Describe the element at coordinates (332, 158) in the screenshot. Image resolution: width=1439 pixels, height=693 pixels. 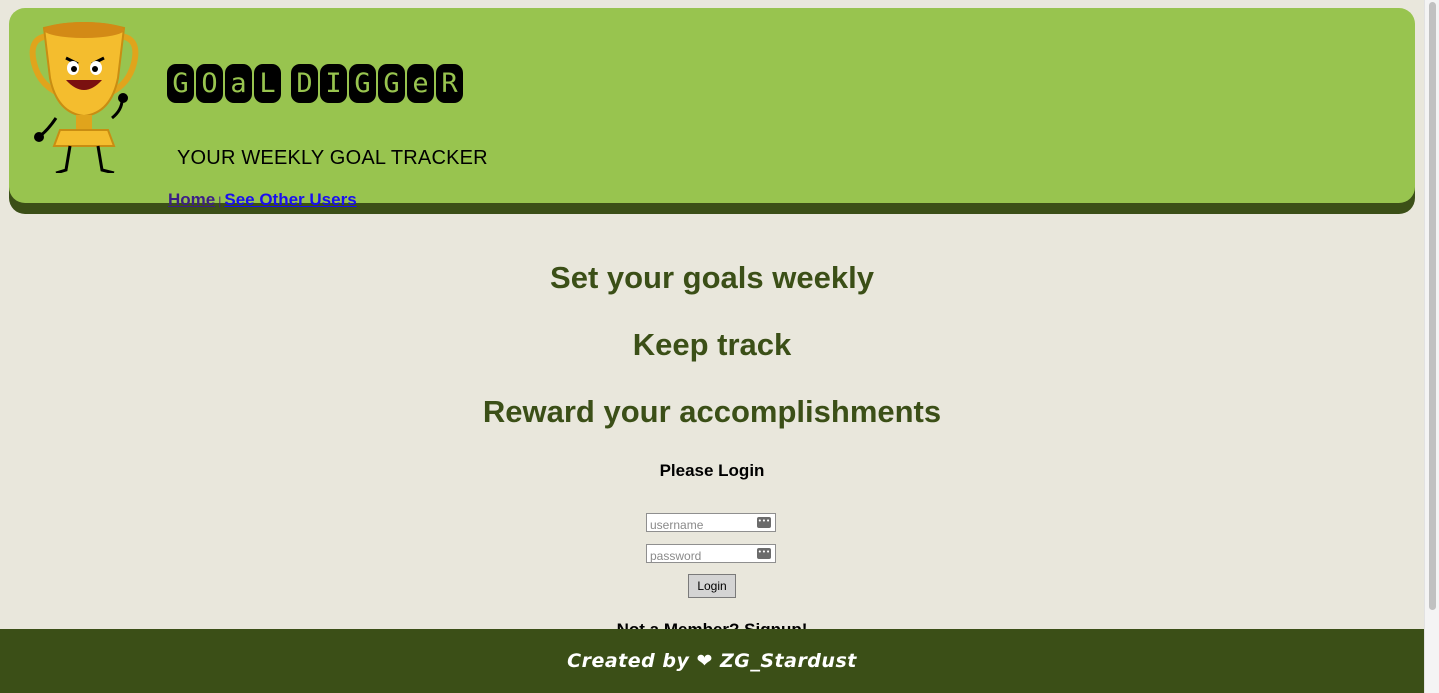
I see `tagline: YOUR WEEKLY GOAL TRACKER` at that location.